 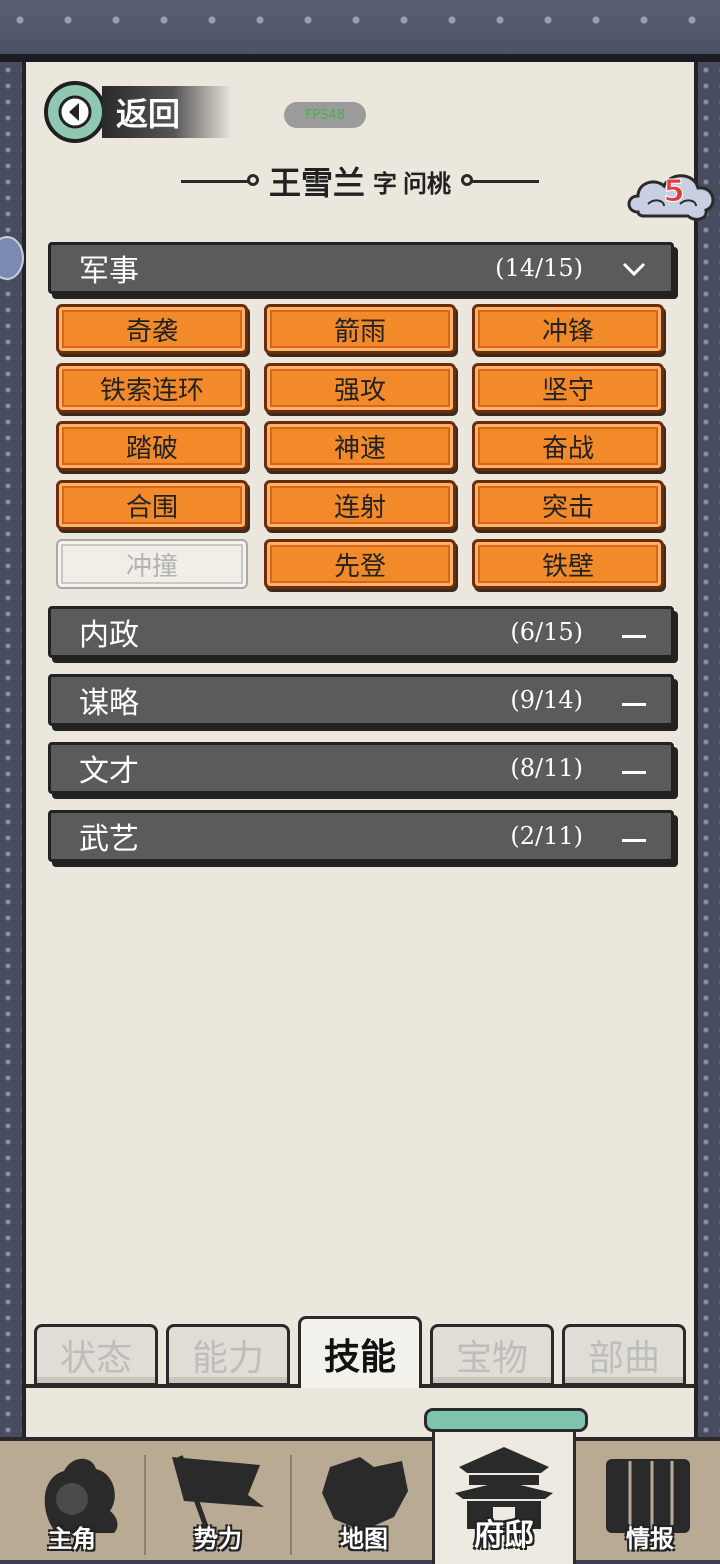 What do you see at coordinates (546, 632) in the screenshot?
I see `section-count: (6/15)` at bounding box center [546, 632].